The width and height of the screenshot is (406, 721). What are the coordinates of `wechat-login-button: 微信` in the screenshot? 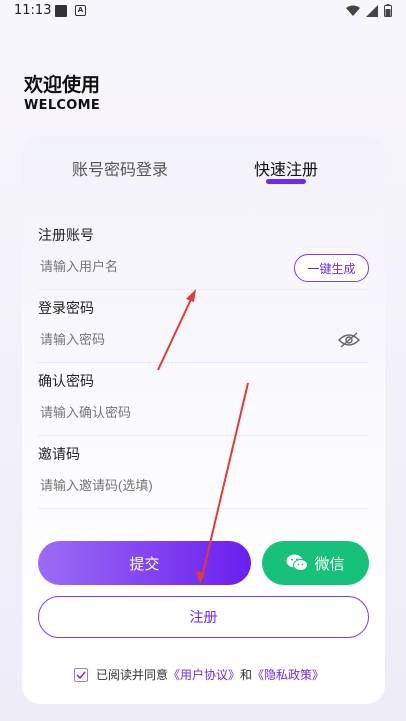 It's located at (315, 563).